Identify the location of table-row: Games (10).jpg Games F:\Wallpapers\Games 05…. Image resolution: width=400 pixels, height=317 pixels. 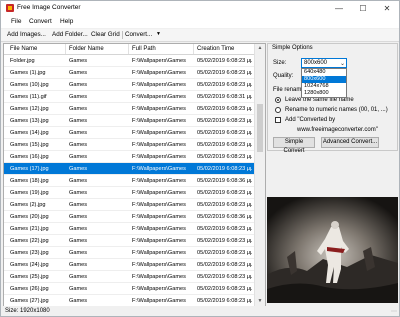
(129, 85).